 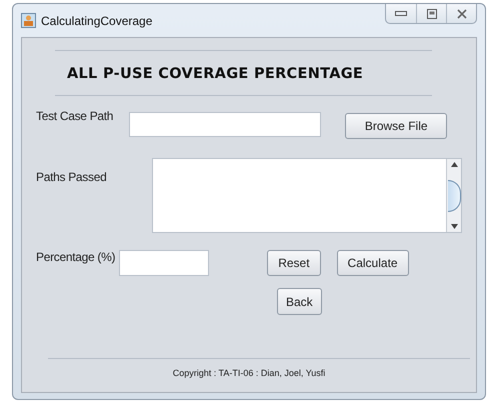 I want to click on scrollbar, so click(x=454, y=195).